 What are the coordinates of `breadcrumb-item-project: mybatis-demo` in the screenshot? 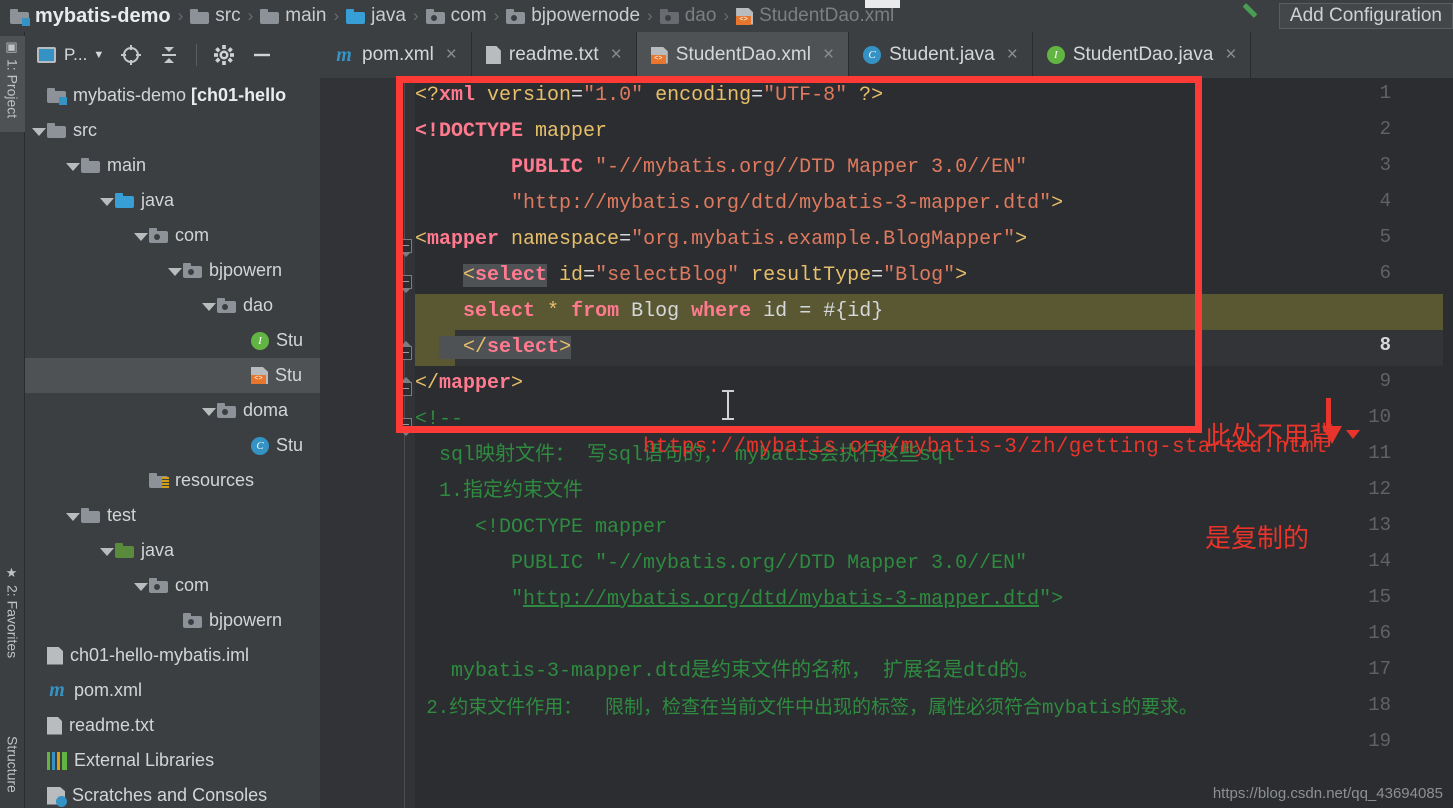 It's located at (90, 16).